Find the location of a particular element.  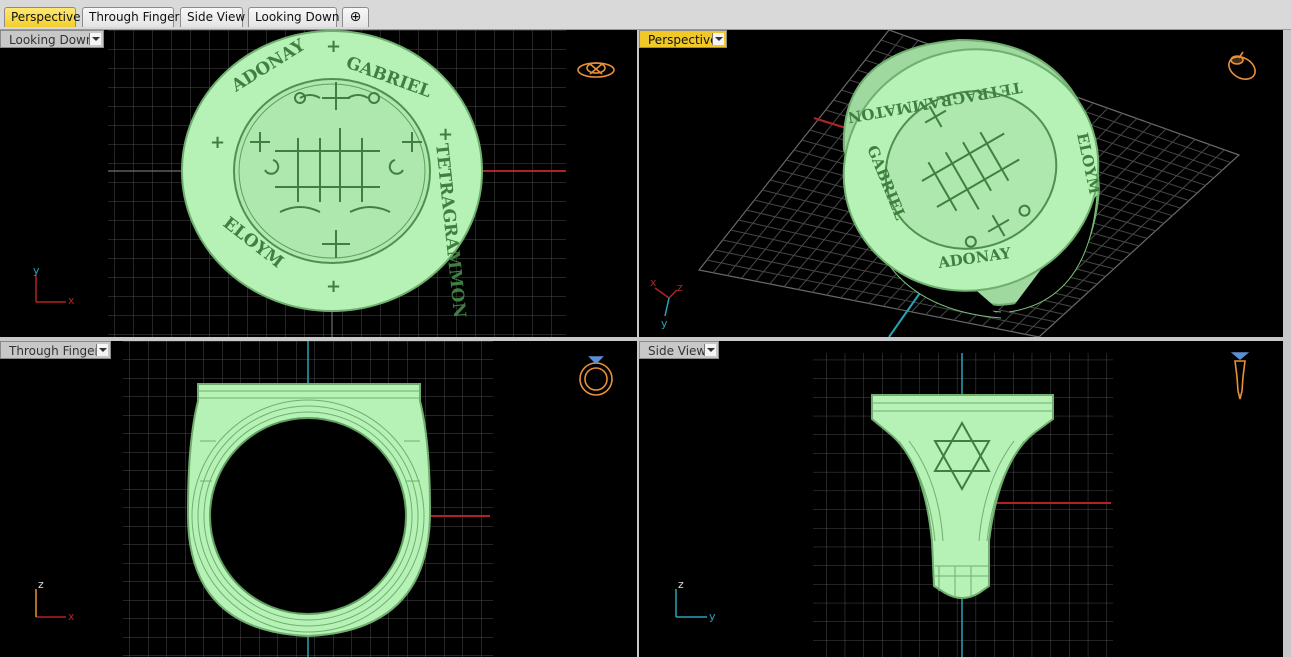

viewport-label-side-view: Side View is located at coordinates (679, 350).